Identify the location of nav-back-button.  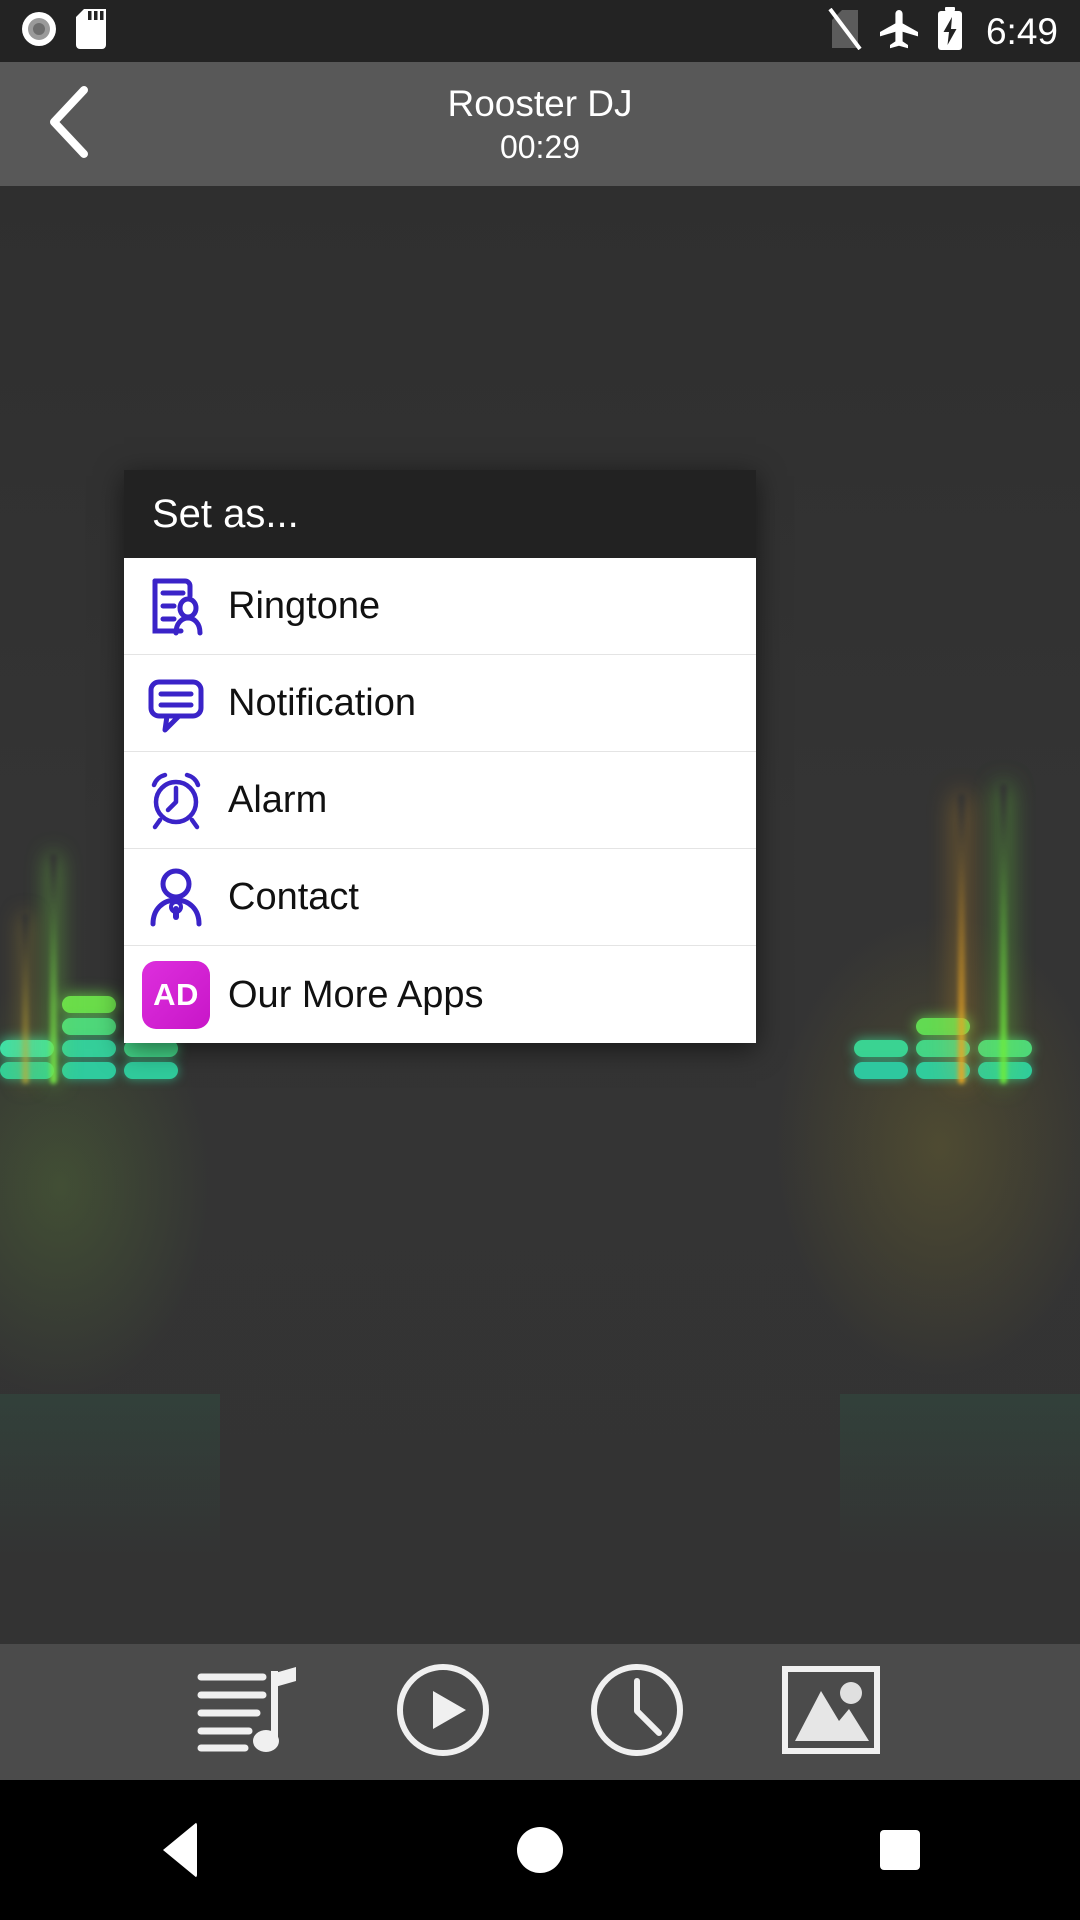
(180, 1850).